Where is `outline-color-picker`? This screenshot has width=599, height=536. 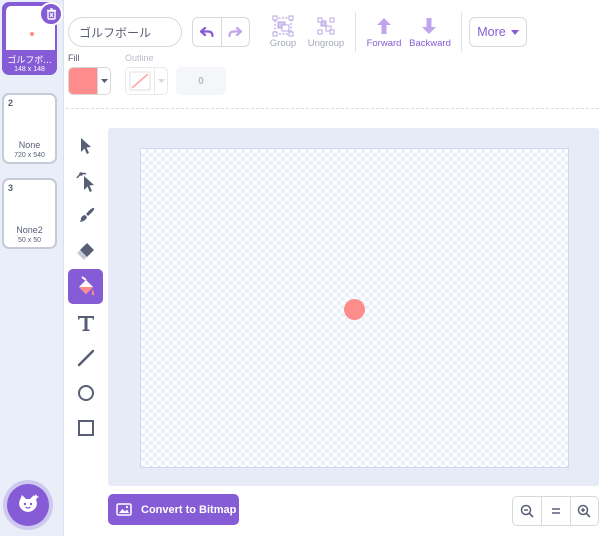 outline-color-picker is located at coordinates (146, 81).